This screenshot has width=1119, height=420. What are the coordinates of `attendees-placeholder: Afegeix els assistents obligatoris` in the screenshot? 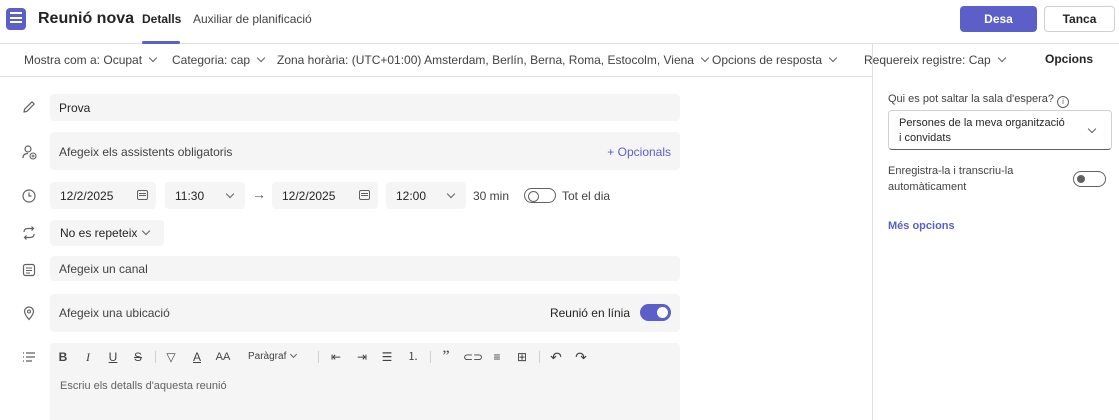 It's located at (146, 152).